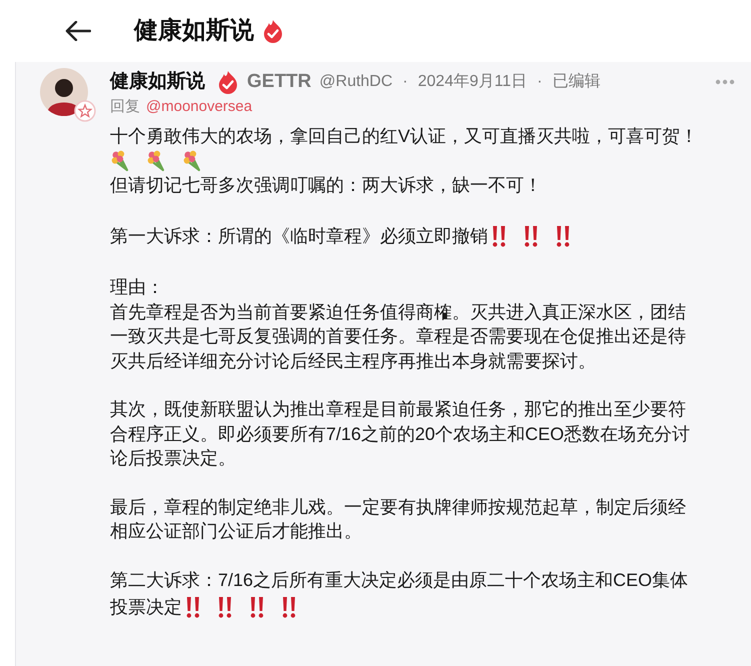 The width and height of the screenshot is (751, 666). I want to click on post-paragraph: 第二大诉求：7/16之后所有重大决定必须是由原二十个农场主和CEO集体, so click(399, 580).